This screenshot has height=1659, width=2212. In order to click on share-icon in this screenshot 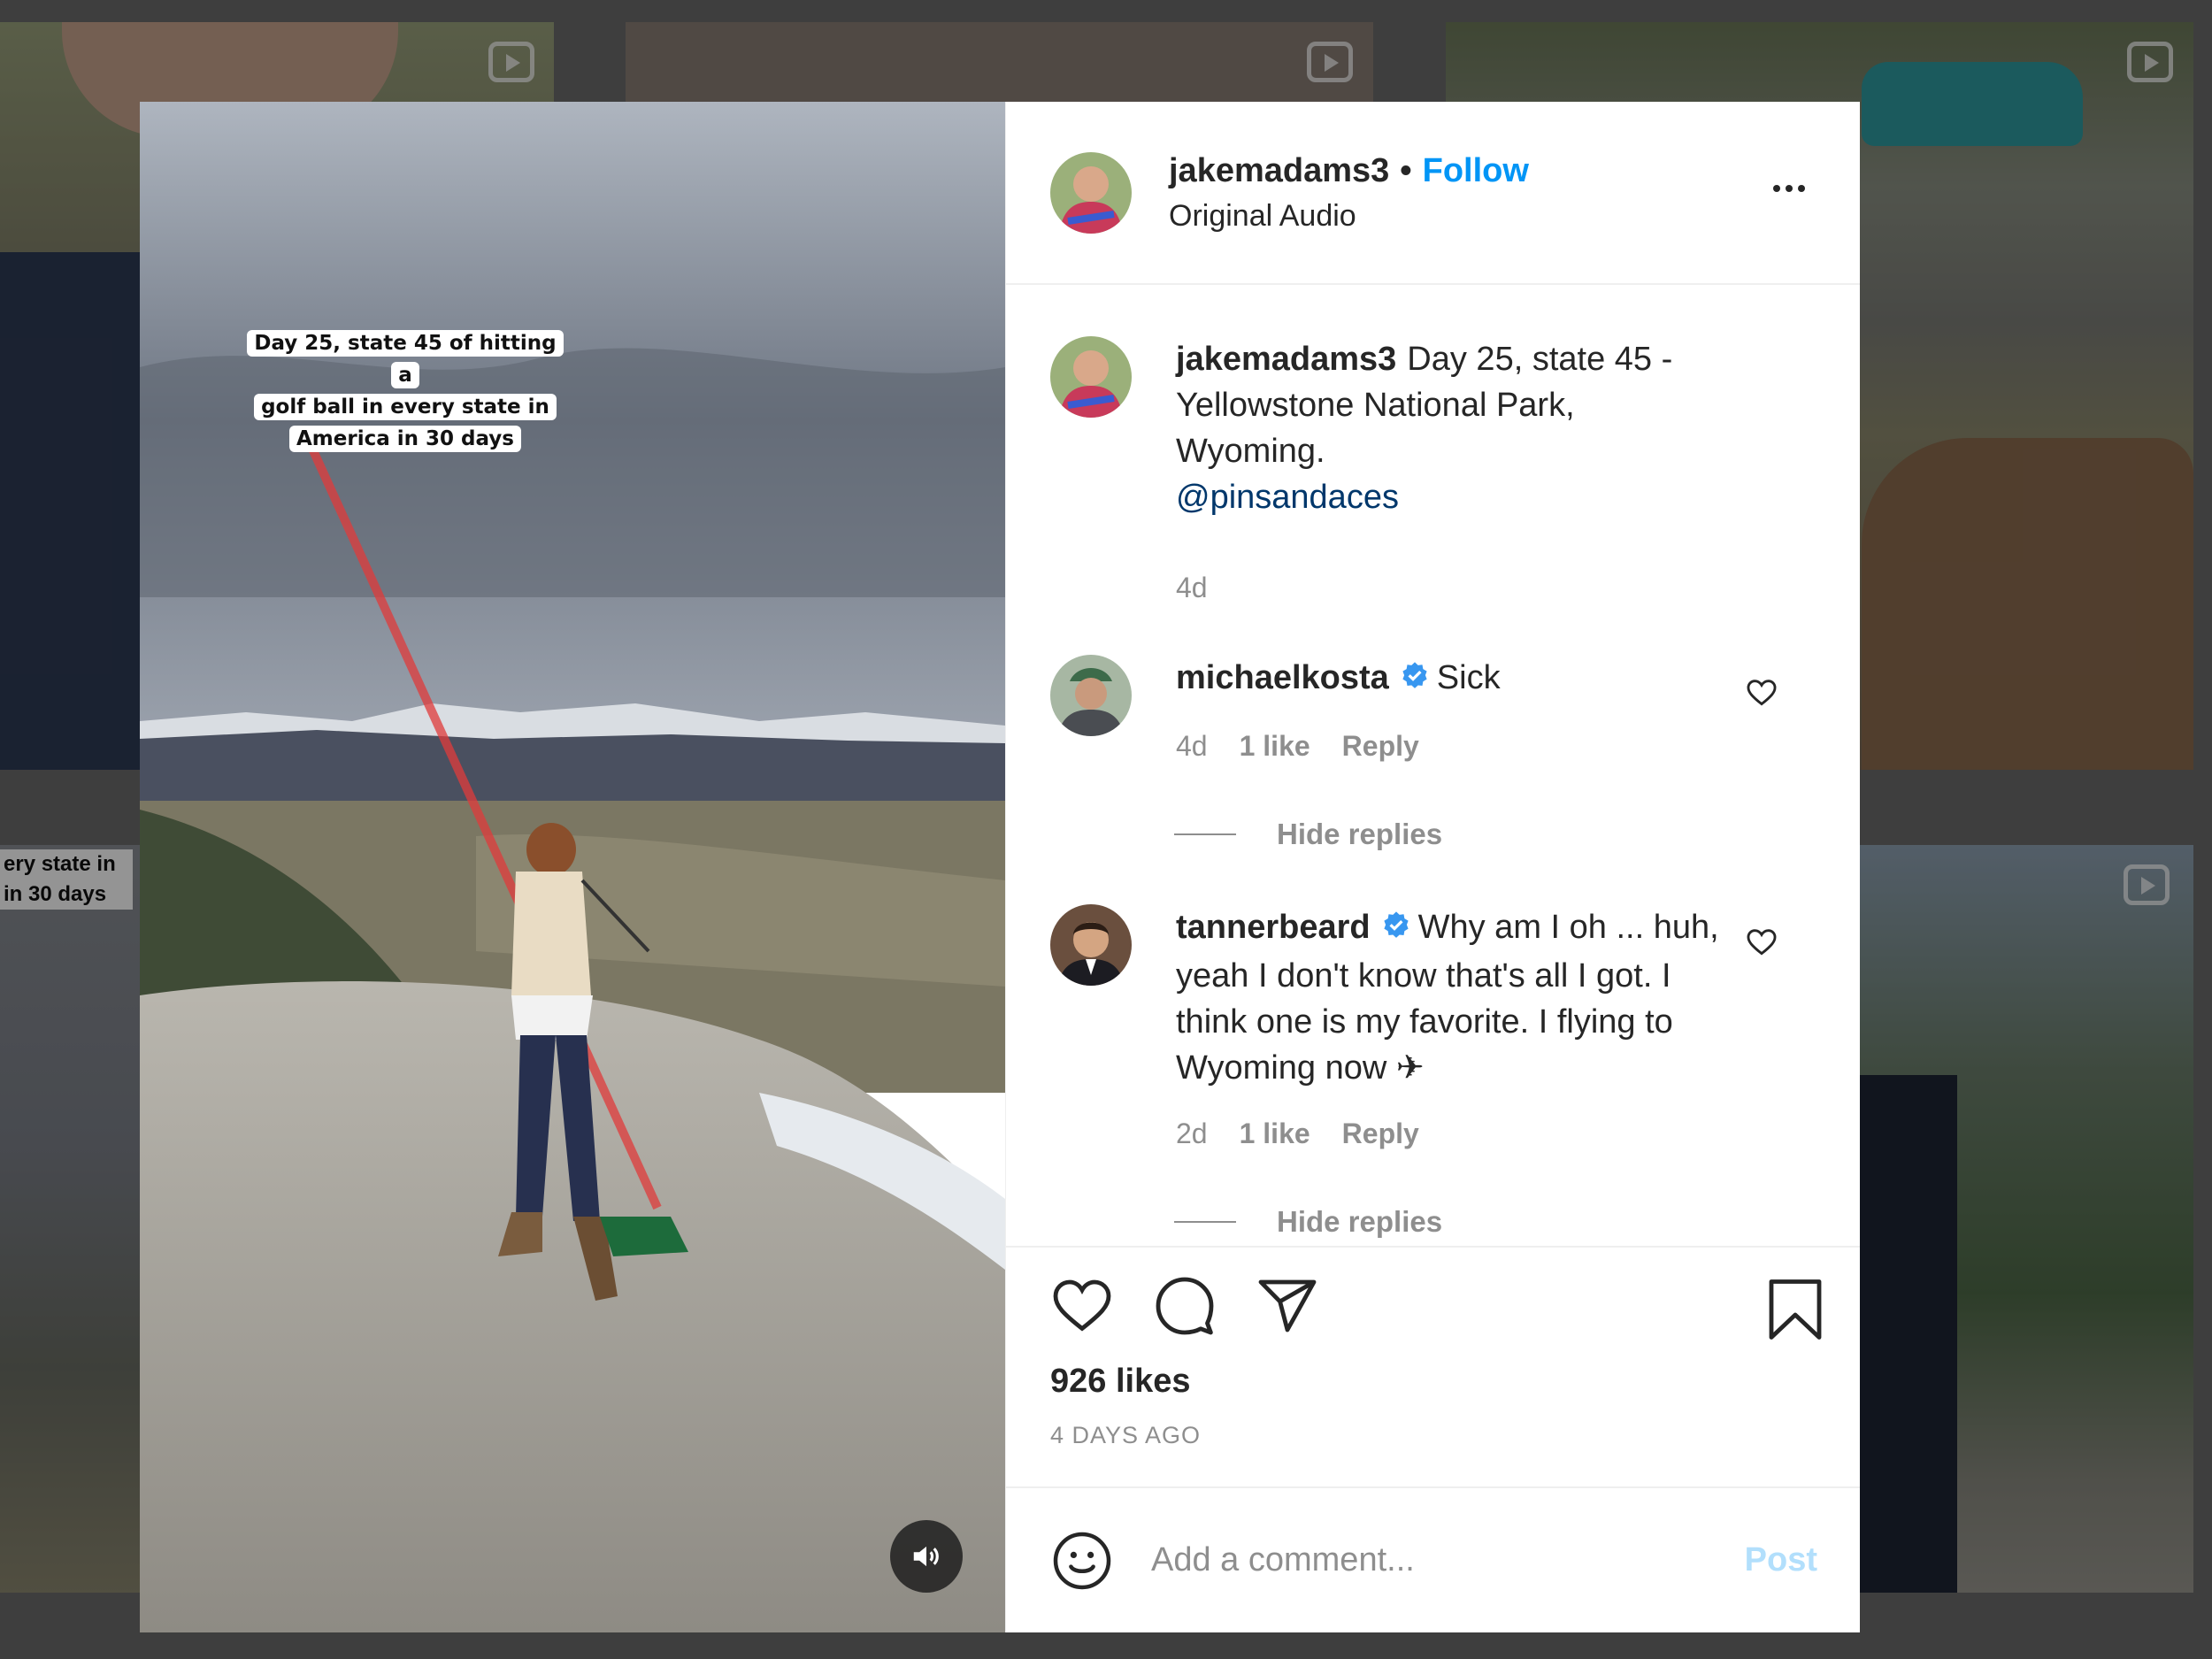, I will do `click(1288, 1306)`.